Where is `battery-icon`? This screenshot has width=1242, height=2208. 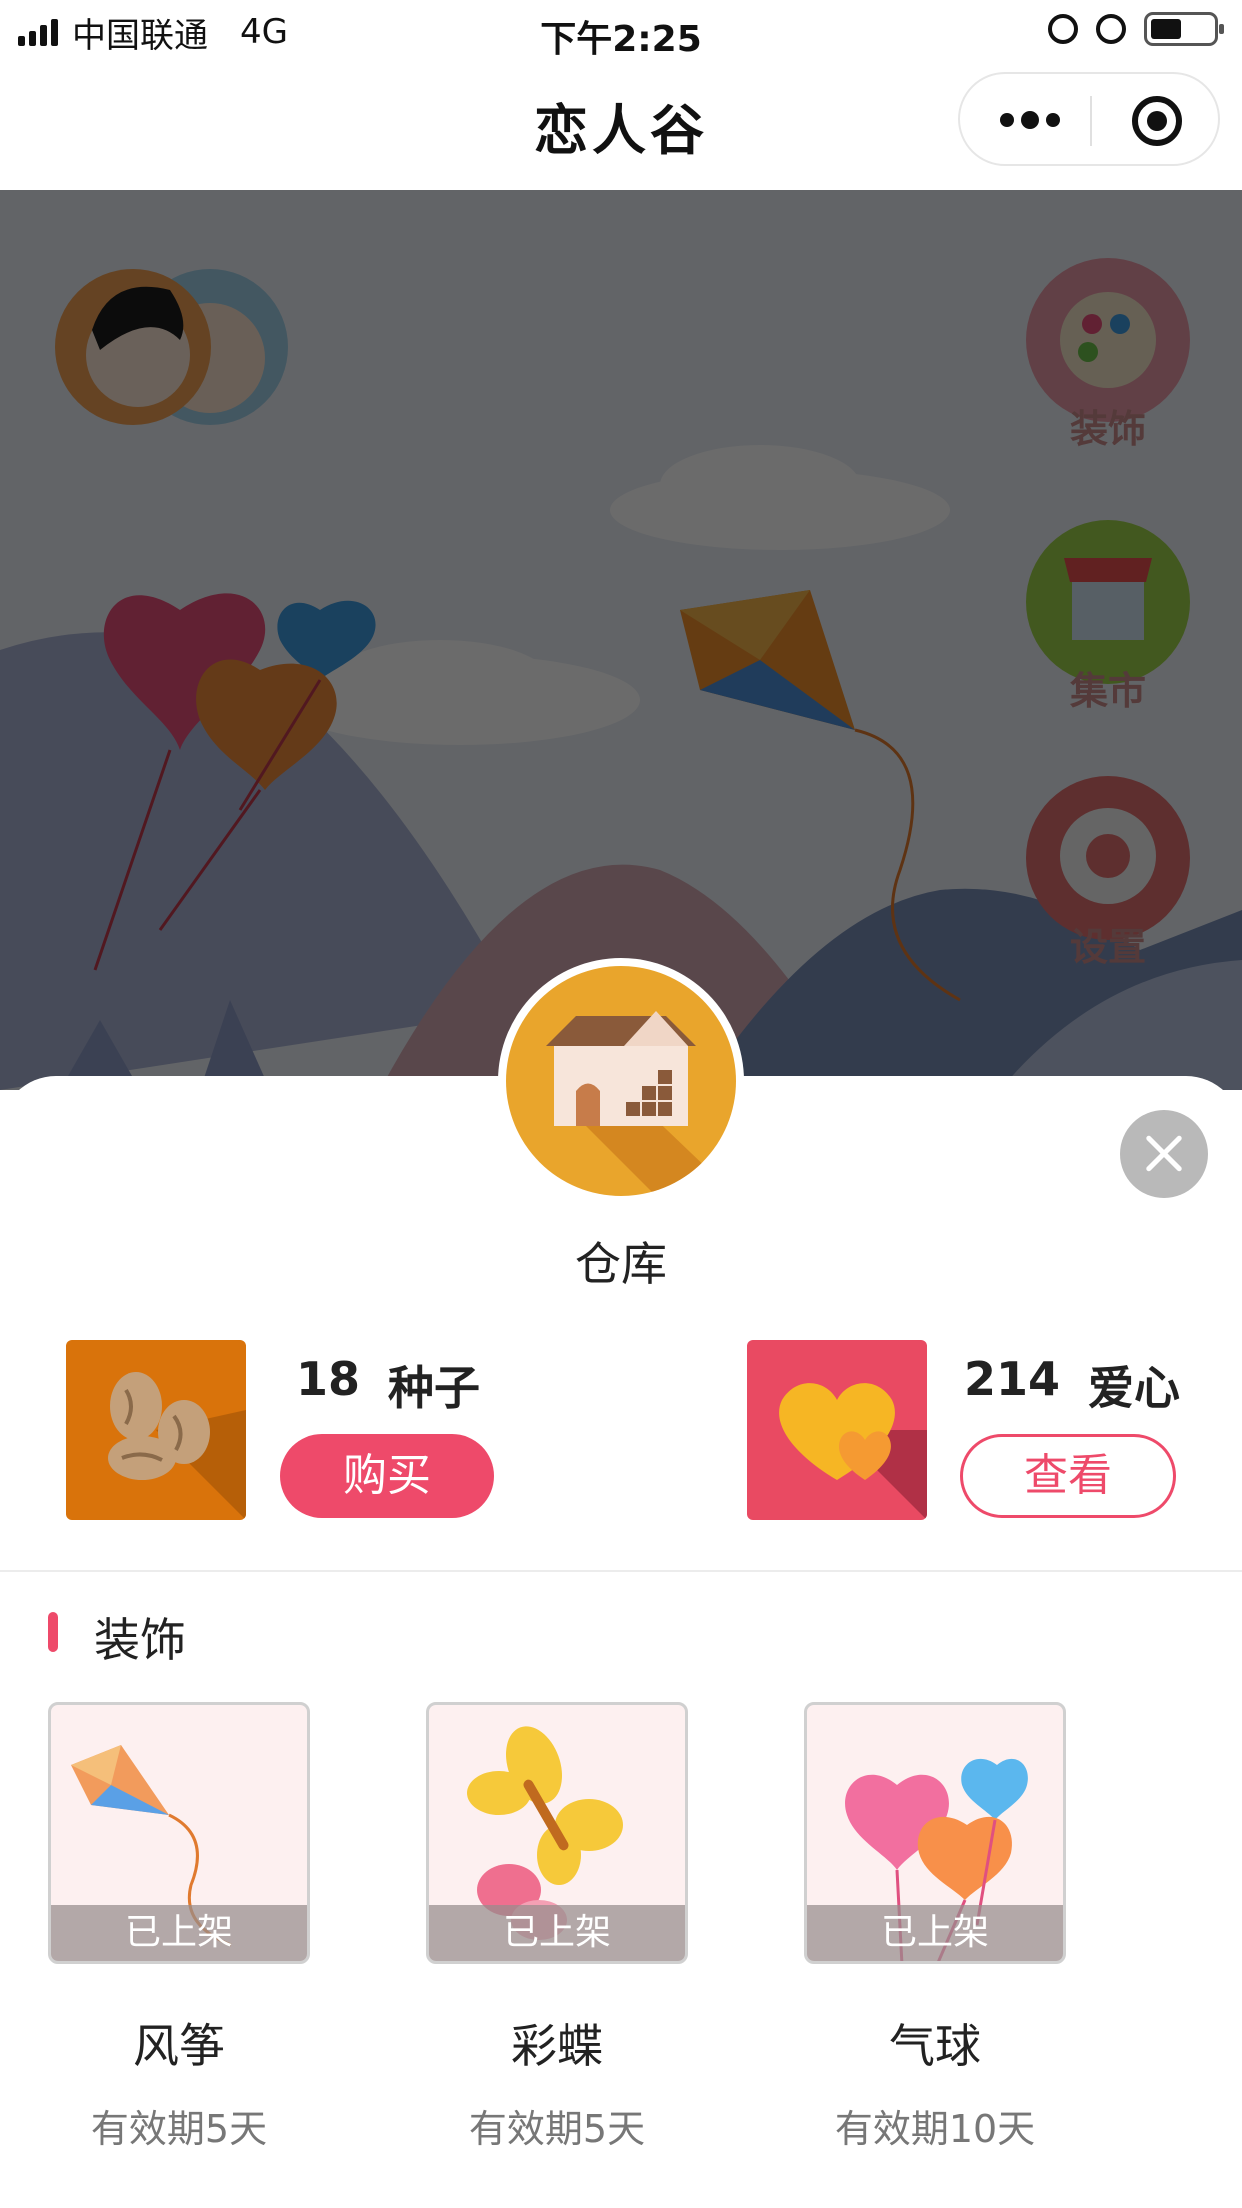 battery-icon is located at coordinates (1184, 29).